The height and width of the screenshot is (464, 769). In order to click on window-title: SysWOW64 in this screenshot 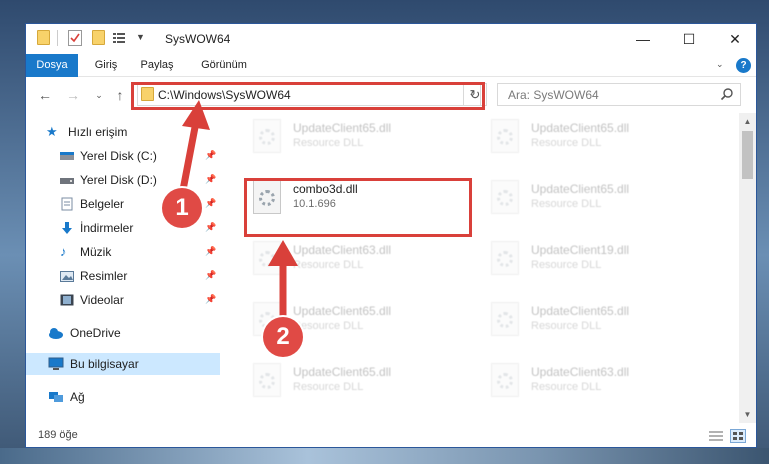, I will do `click(198, 39)`.